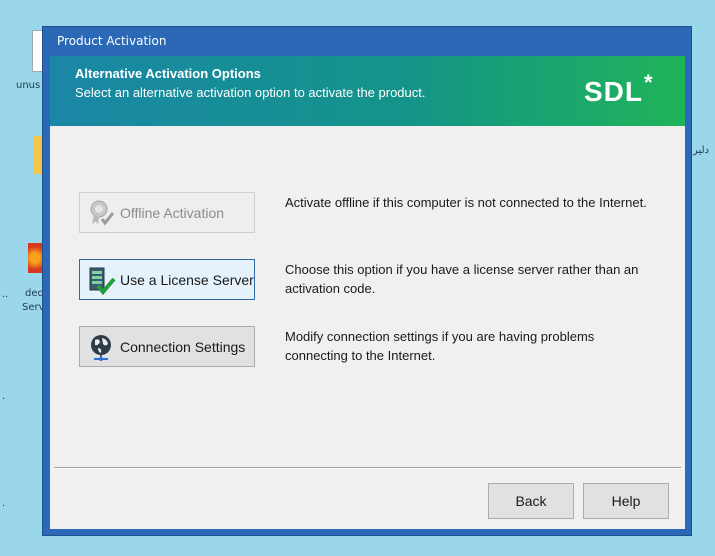  I want to click on offline-activation-button: Offline Activation, so click(167, 212).